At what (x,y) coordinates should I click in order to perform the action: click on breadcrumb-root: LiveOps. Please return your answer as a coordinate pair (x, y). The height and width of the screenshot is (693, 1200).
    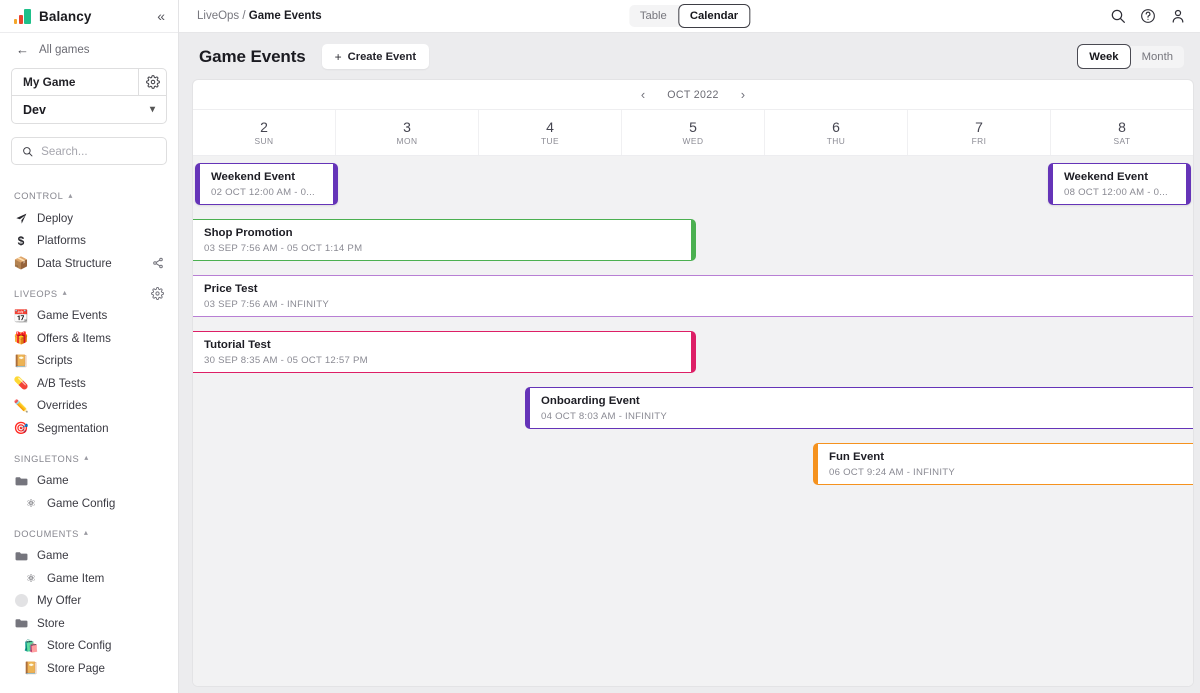
    Looking at the image, I should click on (218, 16).